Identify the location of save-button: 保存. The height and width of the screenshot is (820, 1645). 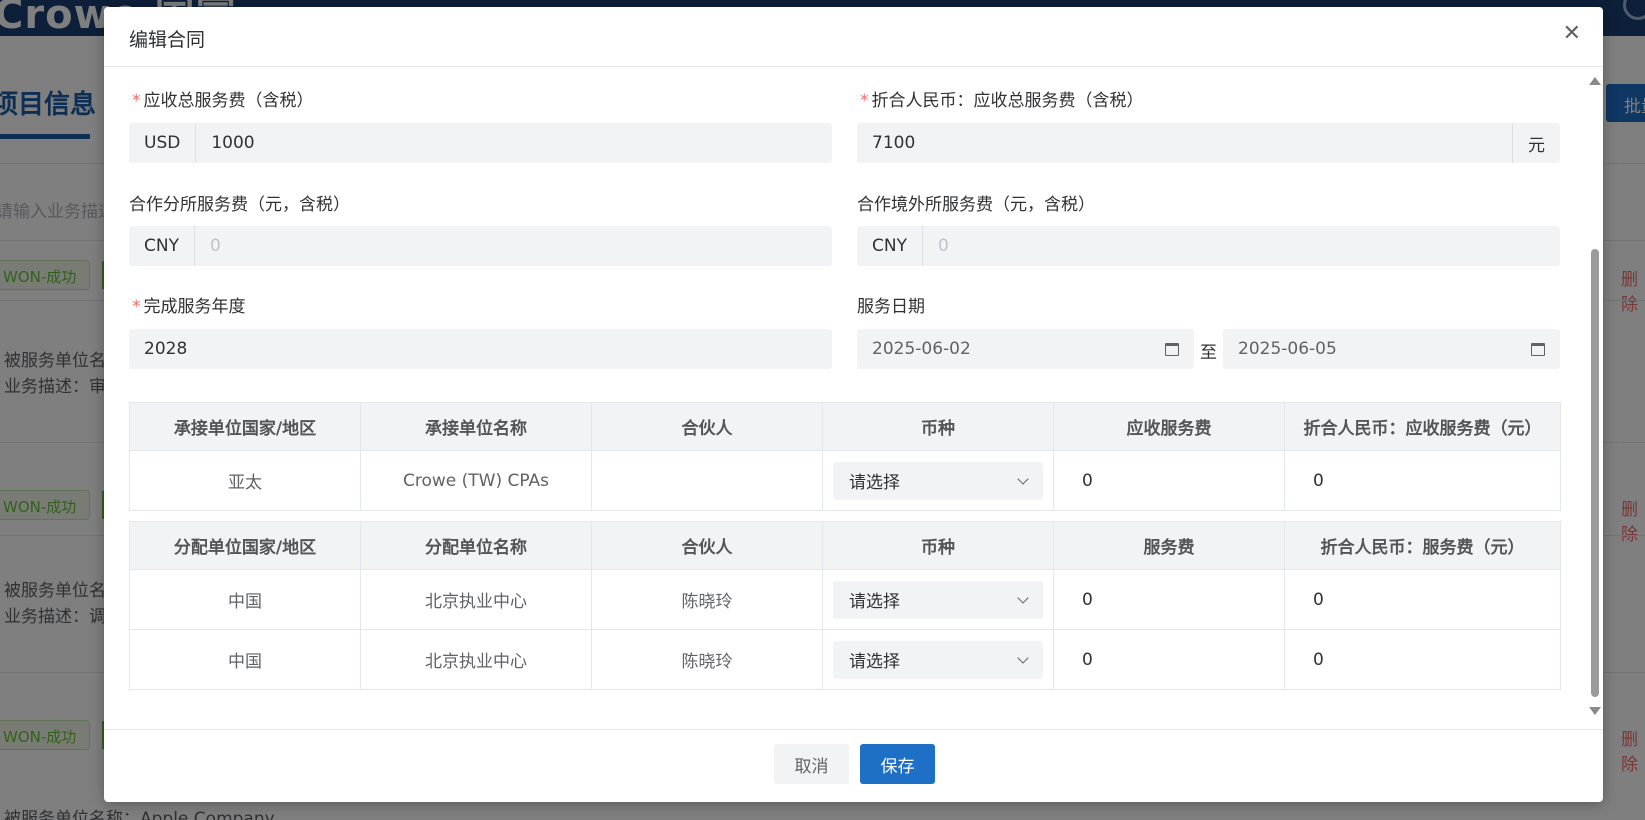
(897, 764).